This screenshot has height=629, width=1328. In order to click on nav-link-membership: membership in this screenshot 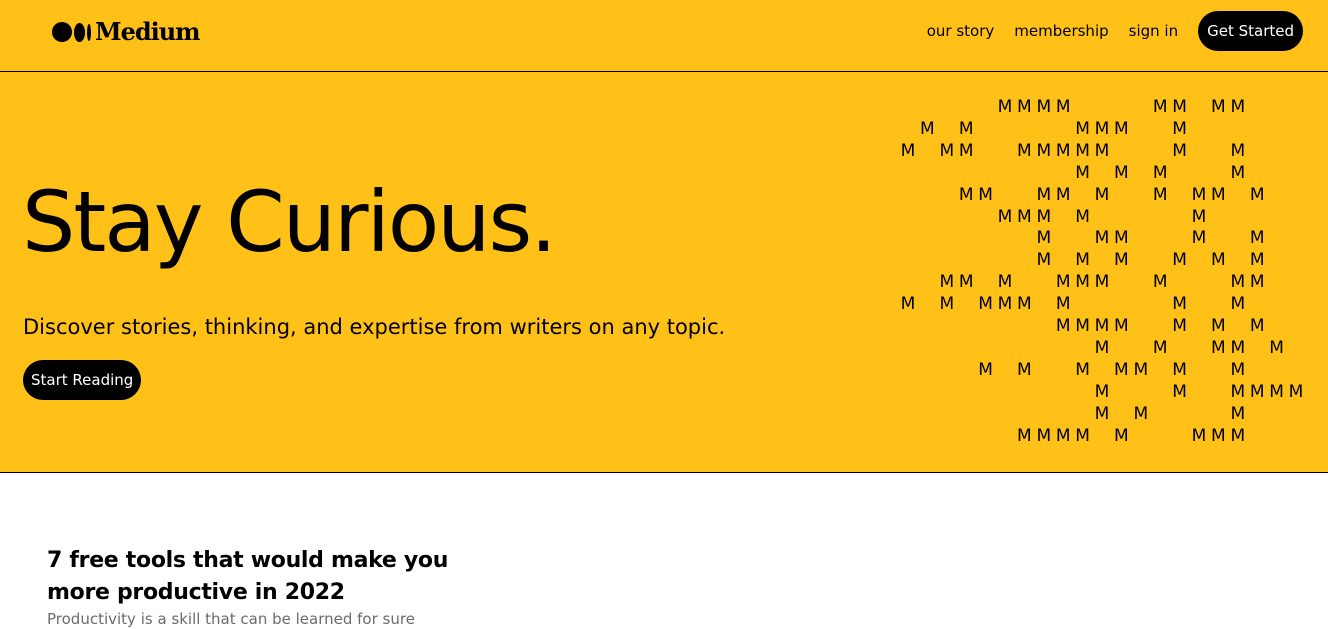, I will do `click(1061, 31)`.